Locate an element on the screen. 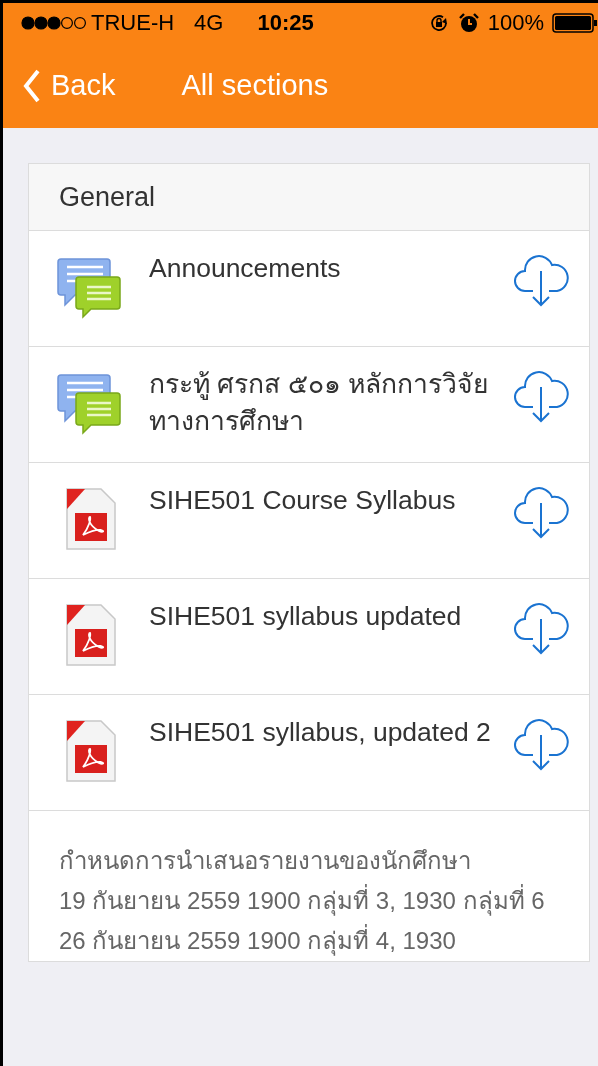 Image resolution: width=598 pixels, height=1066 pixels. activity-link: SIHE501 syllabus updated is located at coordinates (324, 614).